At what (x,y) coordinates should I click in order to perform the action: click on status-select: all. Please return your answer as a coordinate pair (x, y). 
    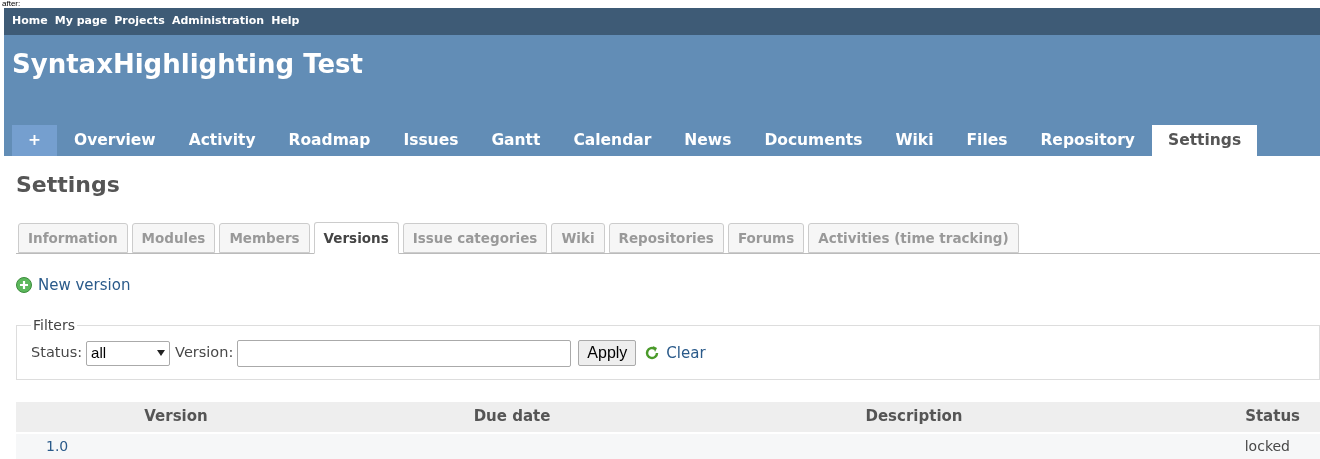
    Looking at the image, I should click on (128, 353).